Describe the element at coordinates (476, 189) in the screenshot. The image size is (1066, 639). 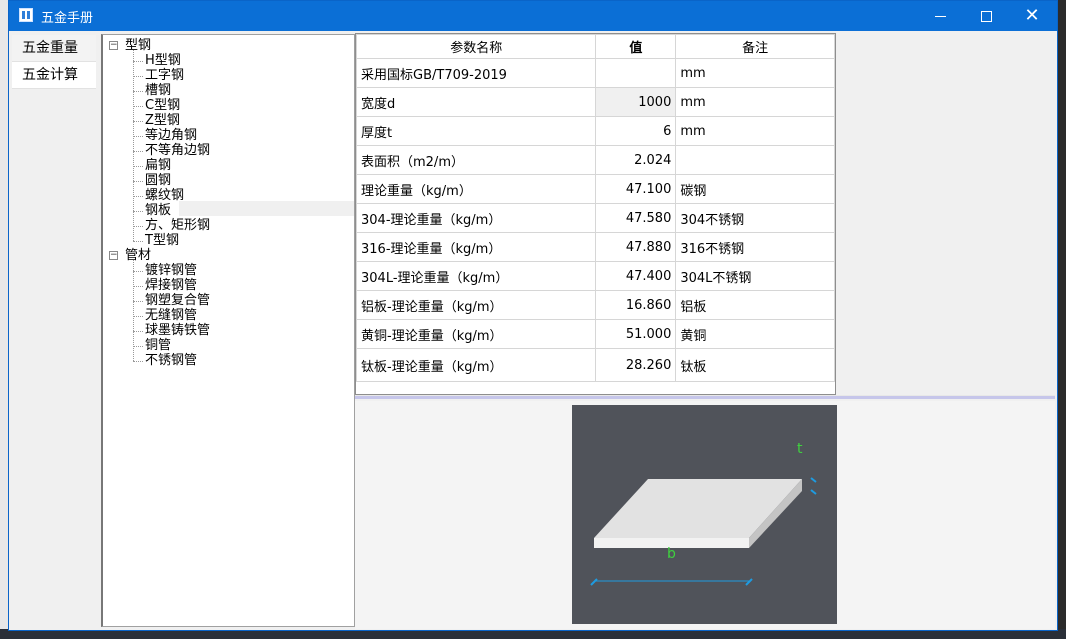
I see `param-name-cell: 理论重量（kg/m）` at that location.